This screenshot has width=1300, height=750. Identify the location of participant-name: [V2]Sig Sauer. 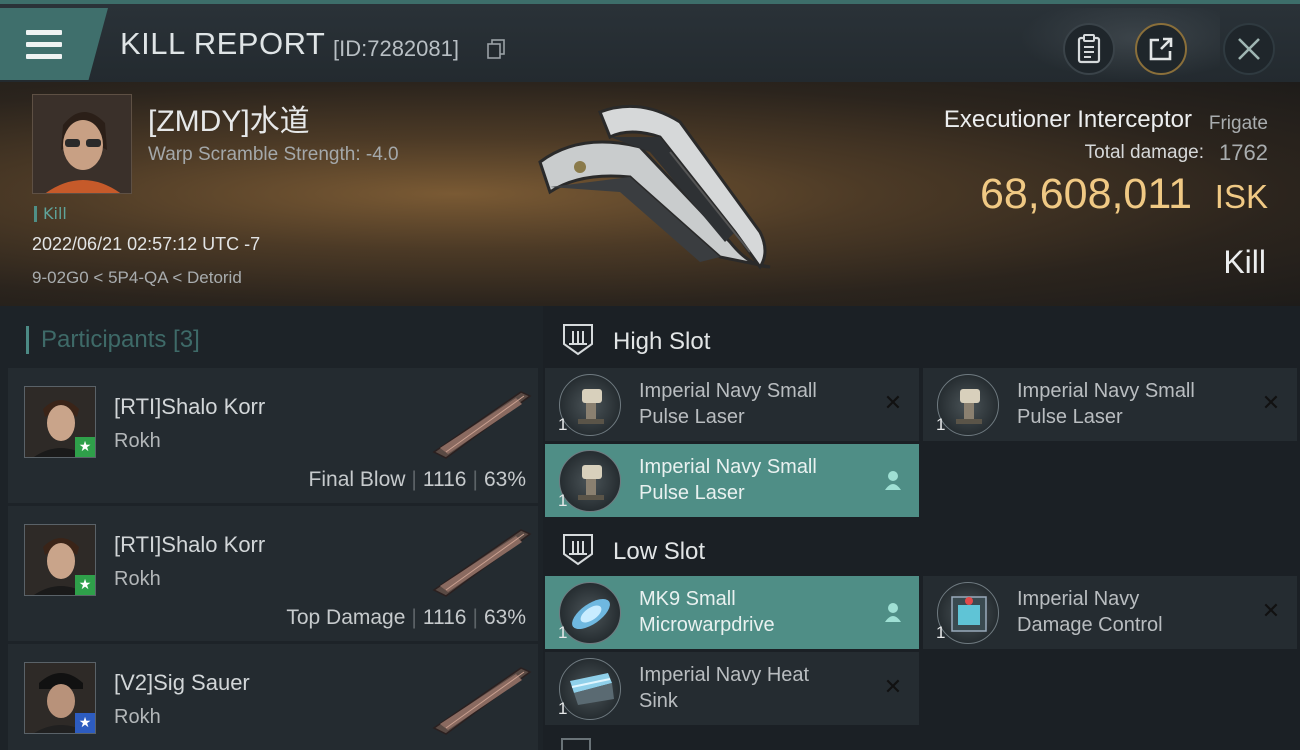
(182, 683).